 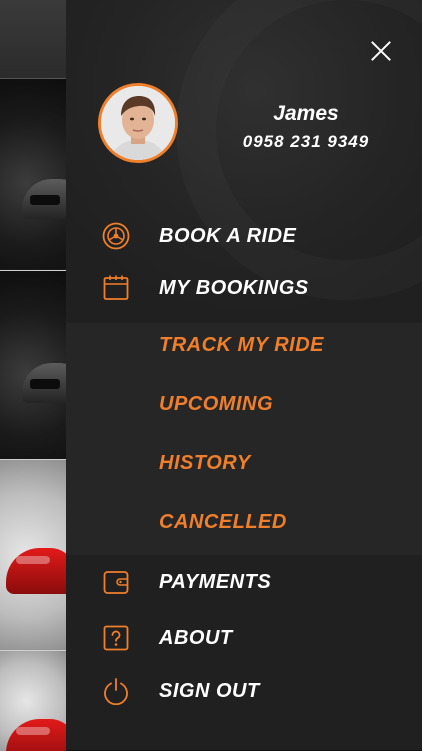 I want to click on menu-item-my-bookings: MY BOOKINGS, so click(x=244, y=288).